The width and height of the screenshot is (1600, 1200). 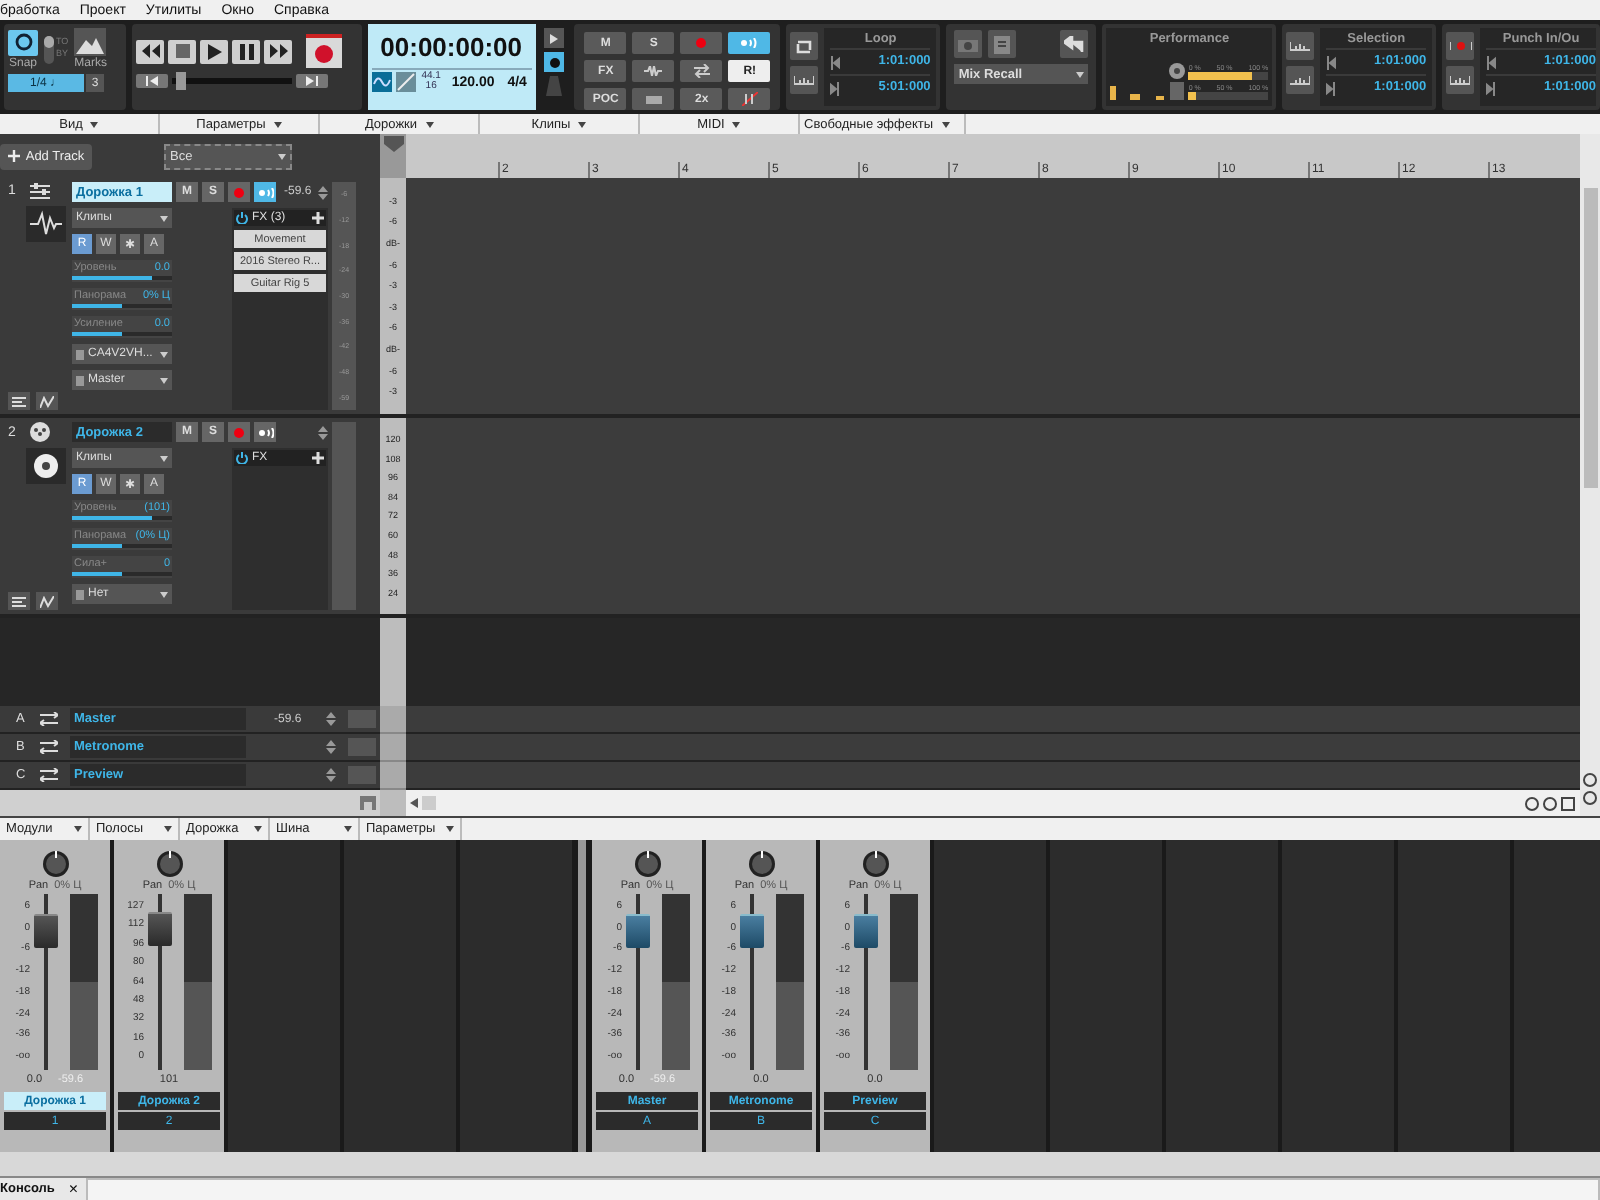 What do you see at coordinates (393, 748) in the screenshot?
I see `scale-column` at bounding box center [393, 748].